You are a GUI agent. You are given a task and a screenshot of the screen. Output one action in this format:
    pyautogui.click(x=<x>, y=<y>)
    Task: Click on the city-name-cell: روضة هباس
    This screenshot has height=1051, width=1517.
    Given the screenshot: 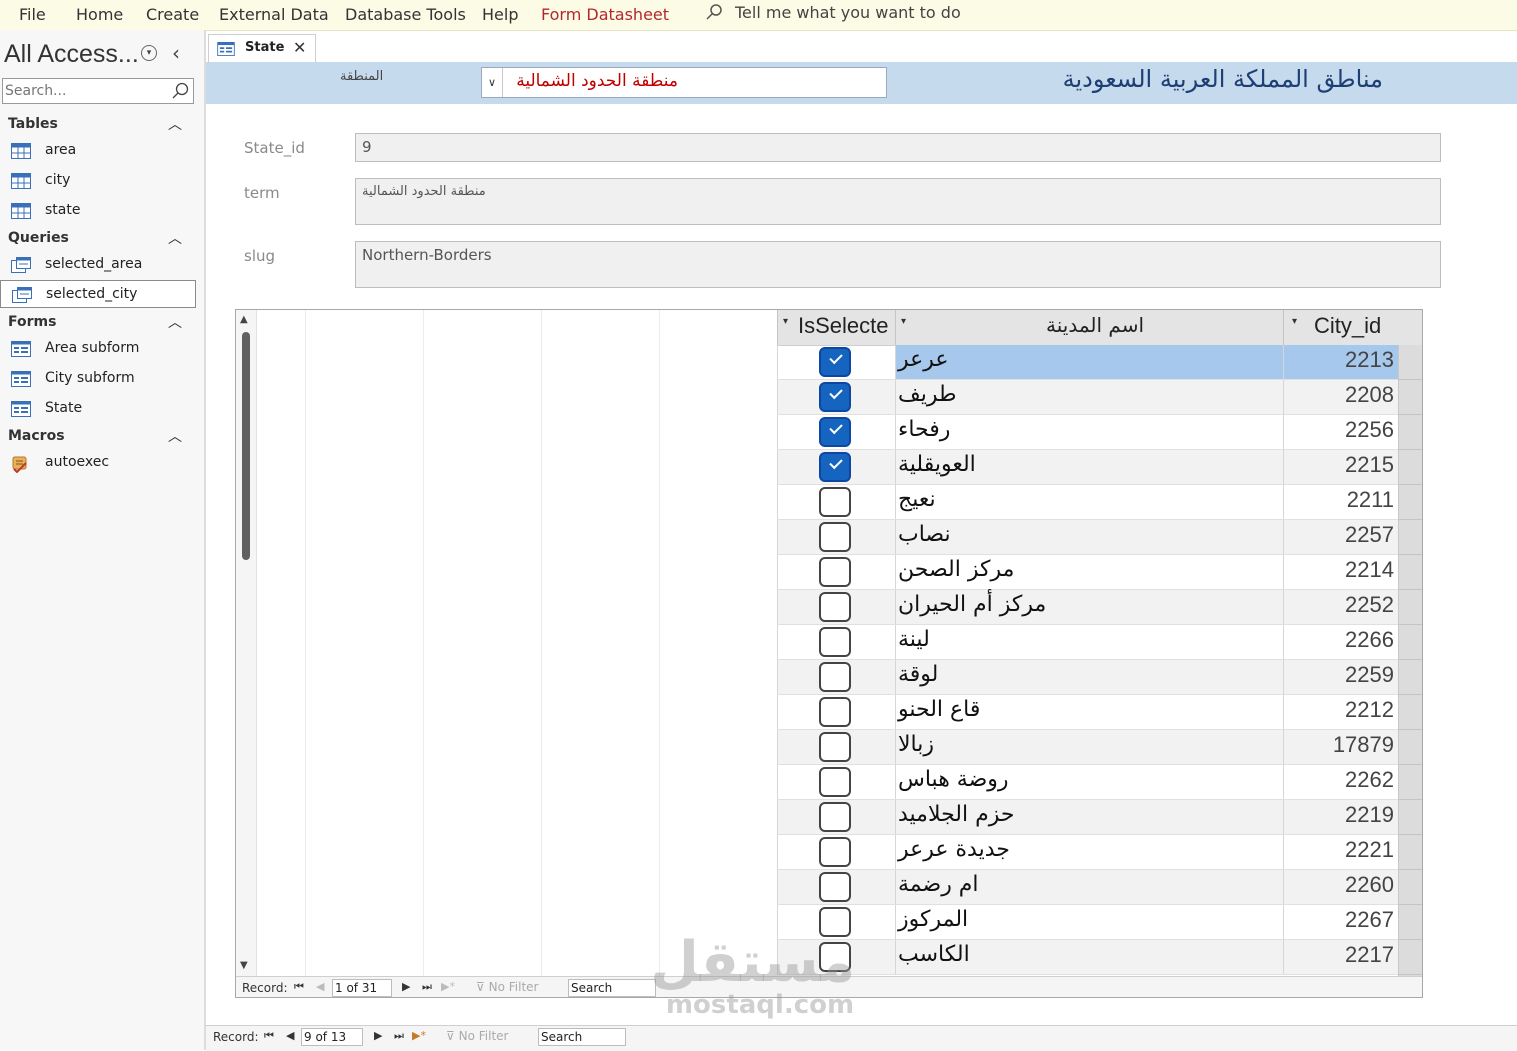 What is the action you would take?
    pyautogui.click(x=1089, y=782)
    